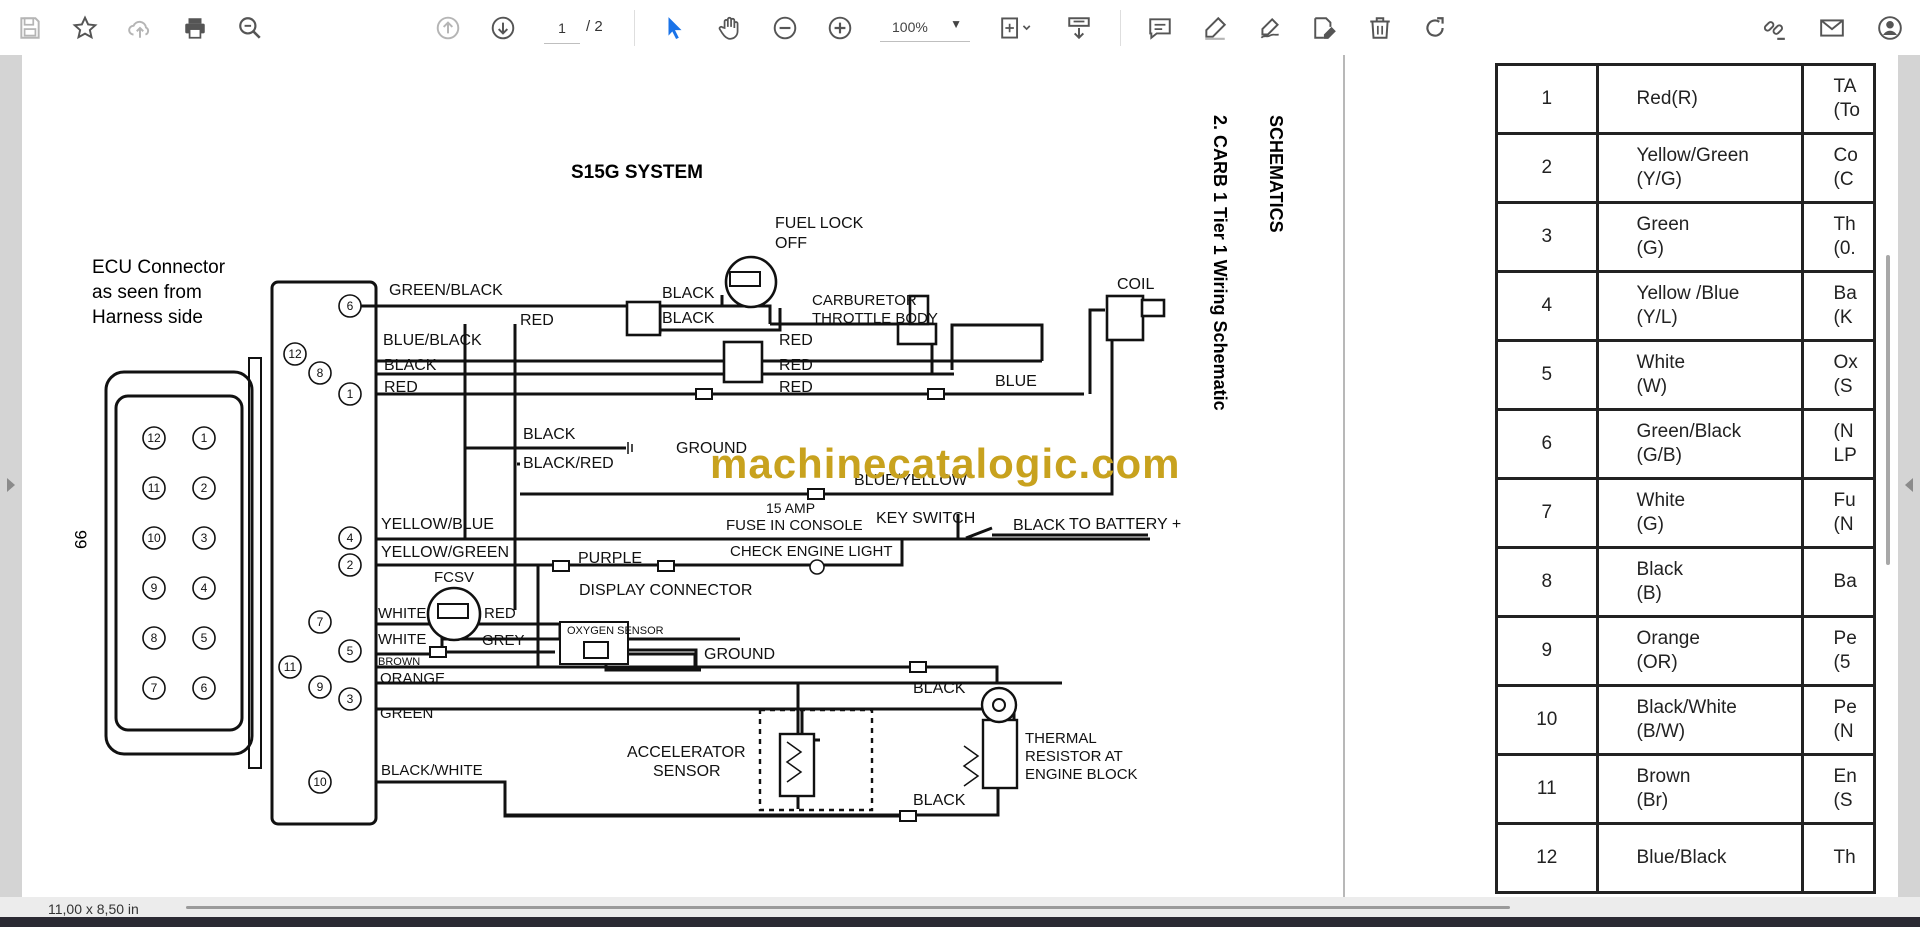 The image size is (1920, 927). What do you see at coordinates (637, 172) in the screenshot?
I see `schematic-title: S15G SYSTEM` at bounding box center [637, 172].